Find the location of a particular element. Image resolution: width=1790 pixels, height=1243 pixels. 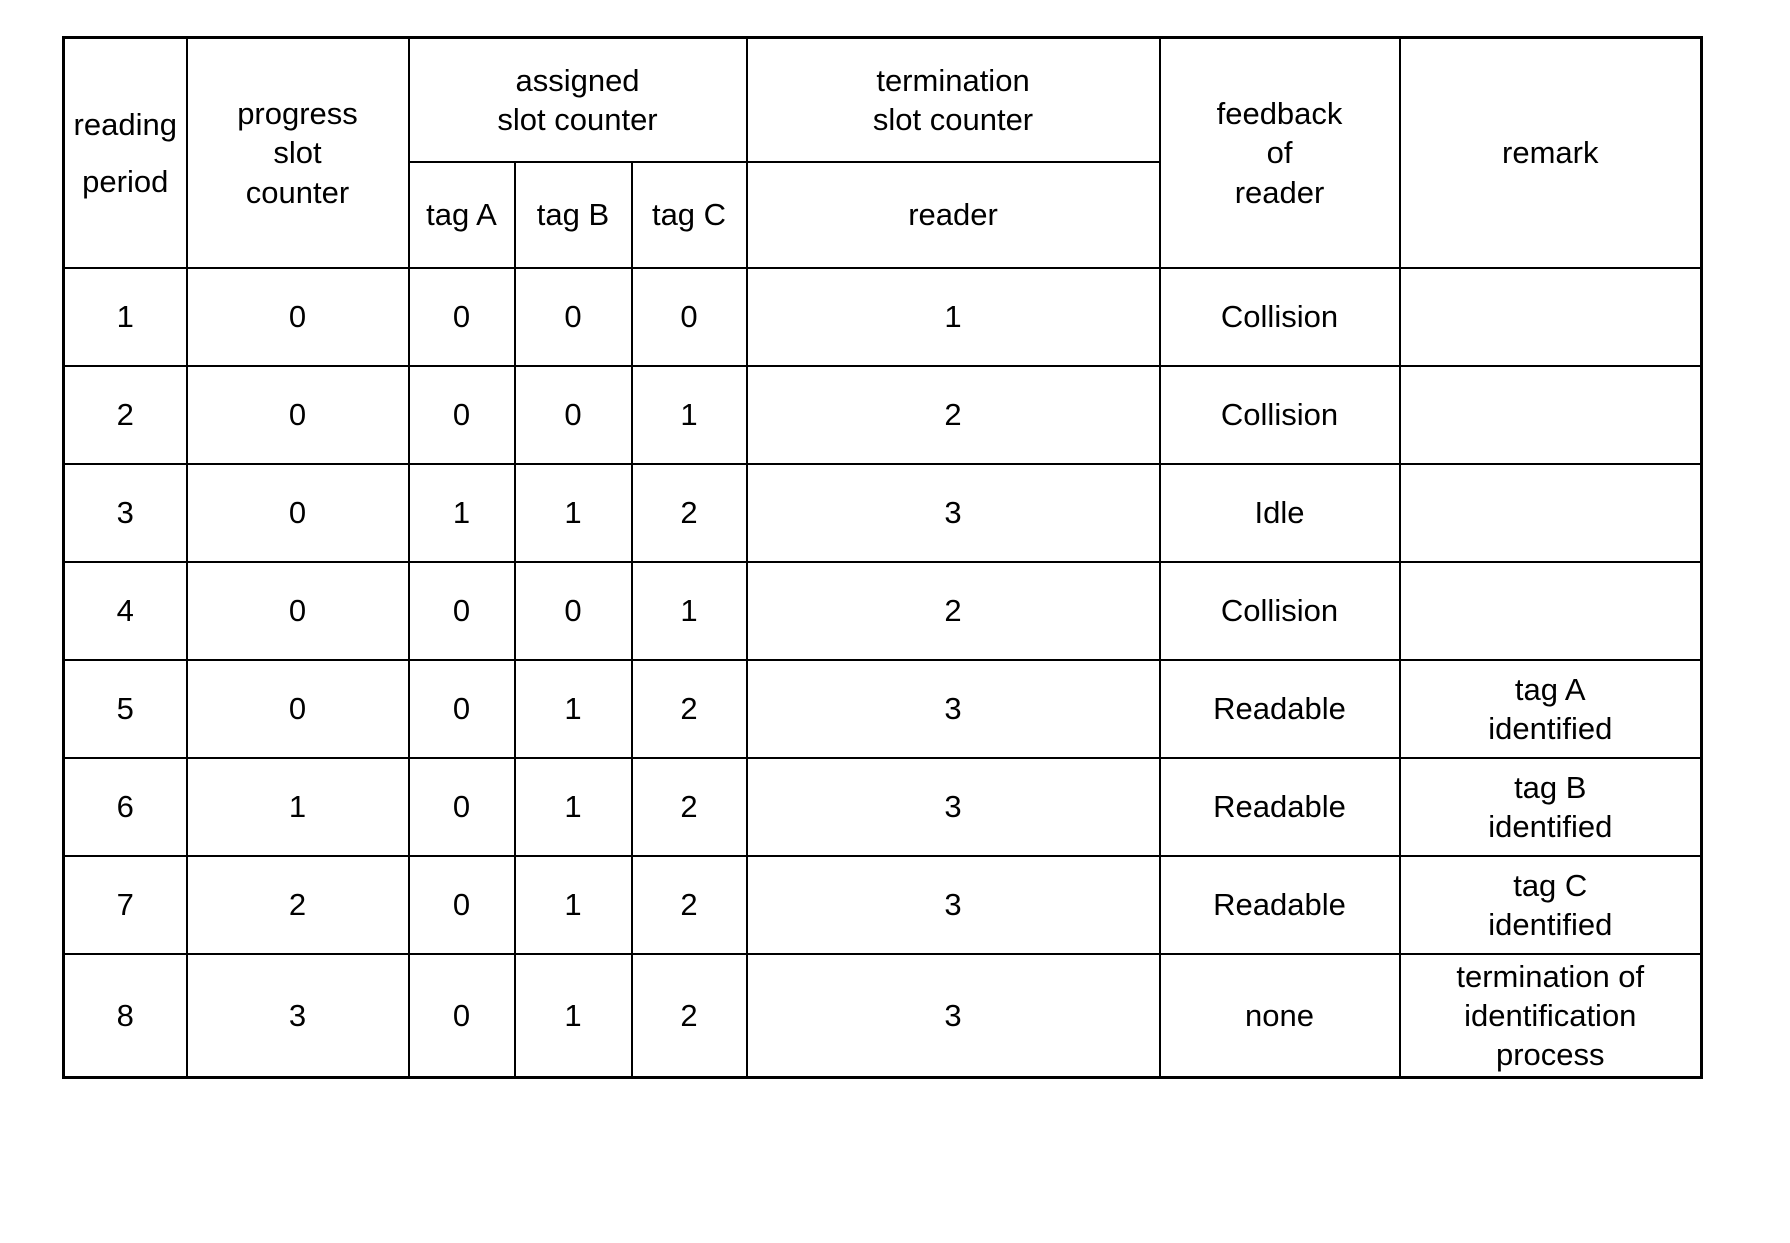

header-reading-period-line1: reading is located at coordinates (125, 124).